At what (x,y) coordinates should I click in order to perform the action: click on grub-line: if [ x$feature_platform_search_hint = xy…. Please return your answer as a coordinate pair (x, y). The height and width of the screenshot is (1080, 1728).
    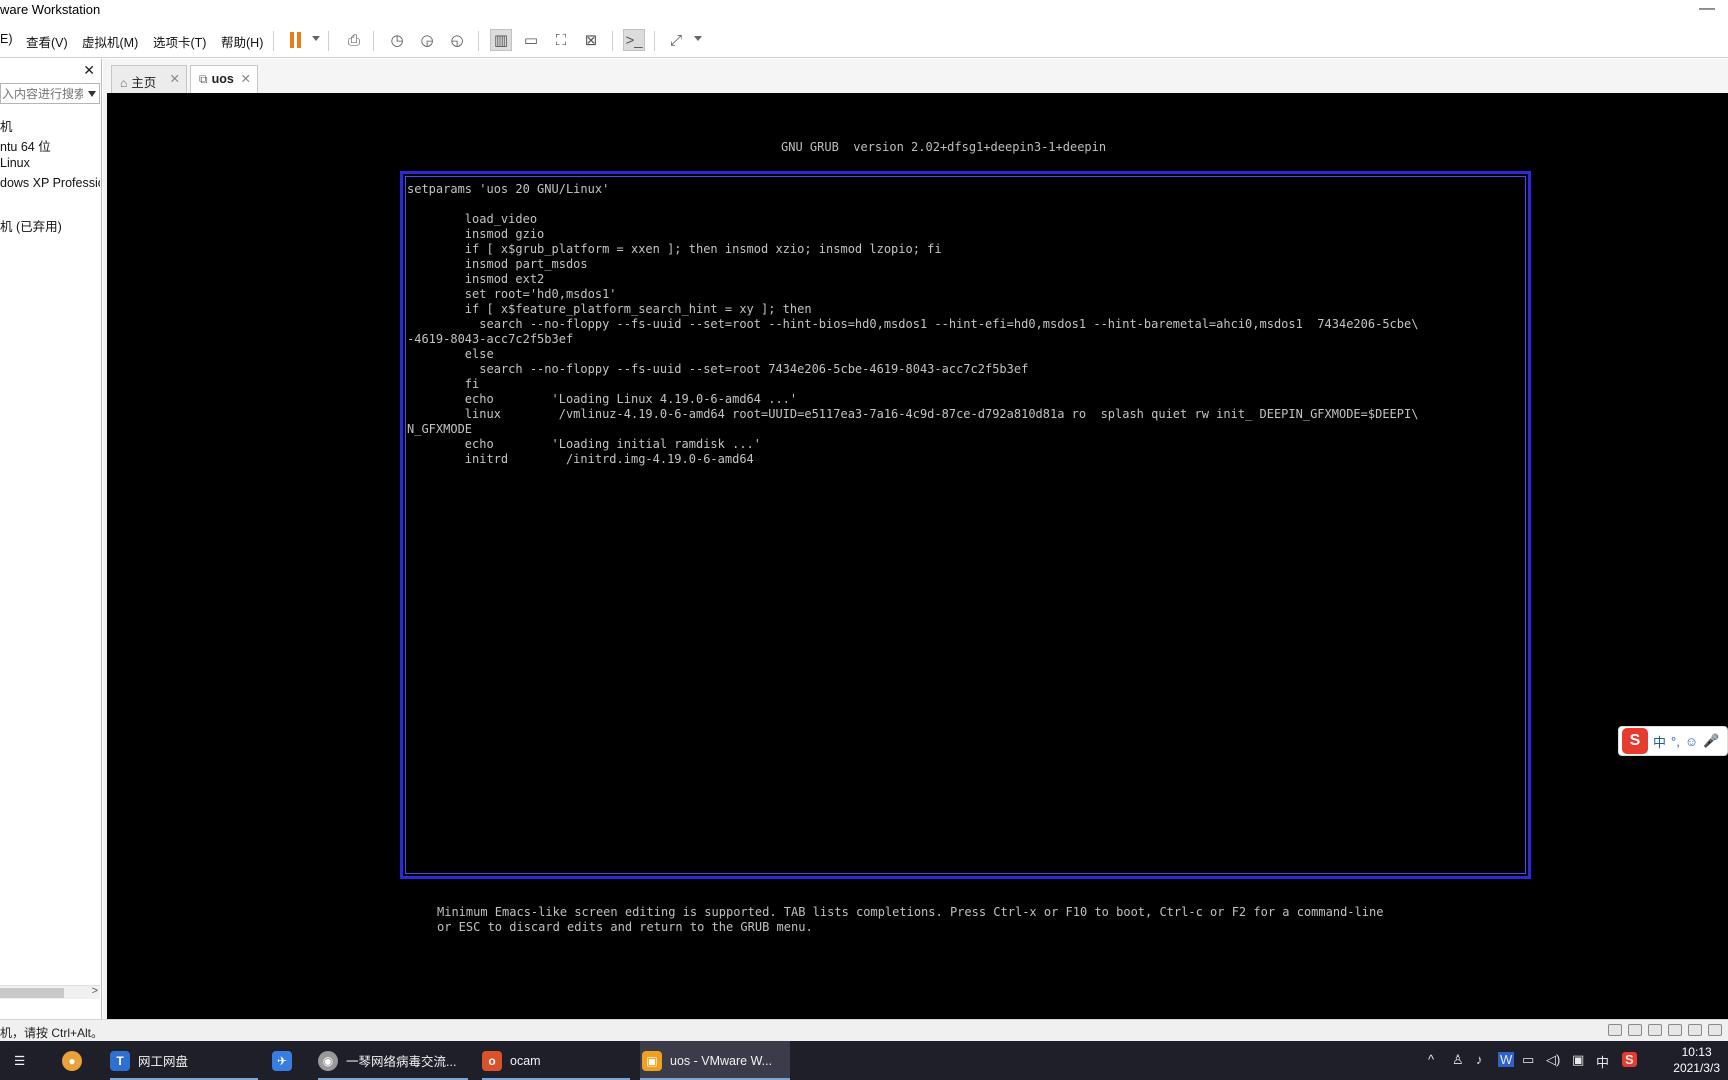
    Looking at the image, I should click on (966, 309).